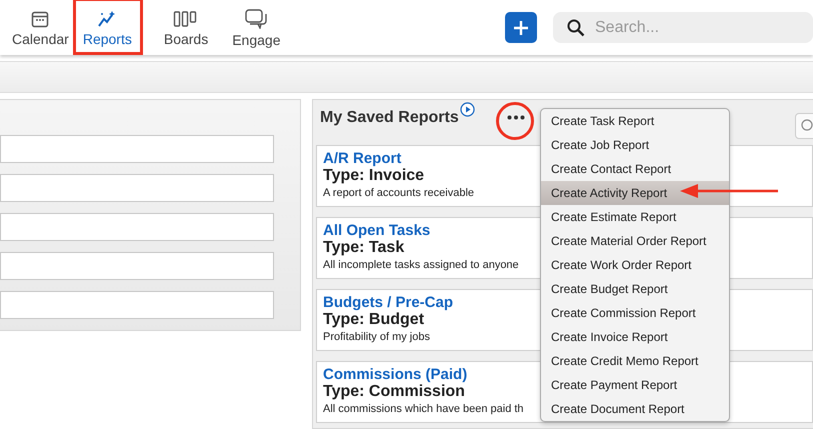  What do you see at coordinates (398, 193) in the screenshot?
I see `report-description: A report of accounts receivable` at bounding box center [398, 193].